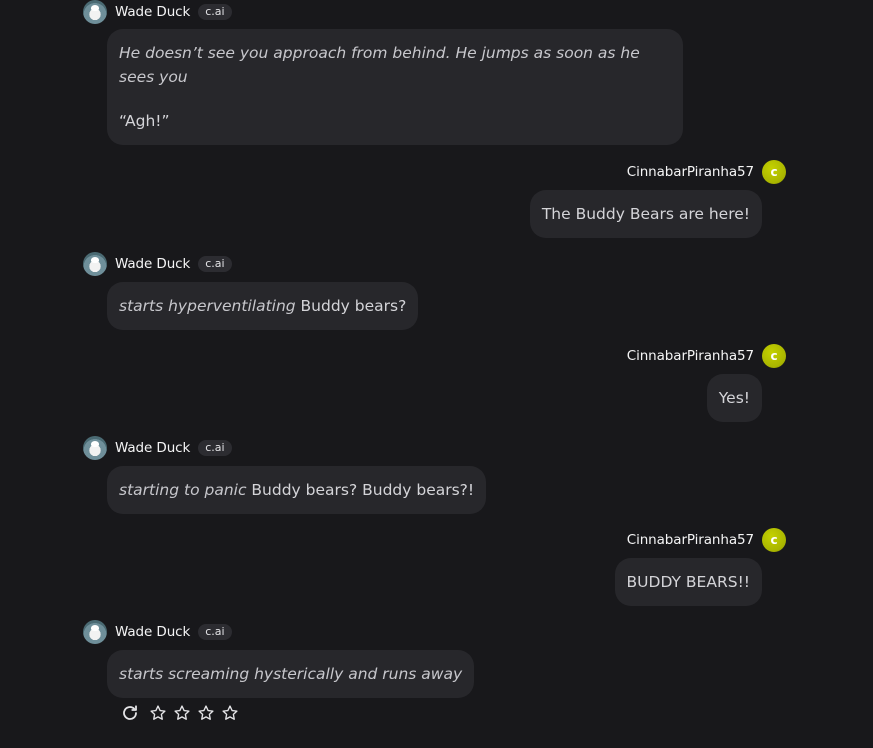 This screenshot has width=873, height=748. What do you see at coordinates (395, 121) in the screenshot?
I see `message-paragraph: “Agh!”` at bounding box center [395, 121].